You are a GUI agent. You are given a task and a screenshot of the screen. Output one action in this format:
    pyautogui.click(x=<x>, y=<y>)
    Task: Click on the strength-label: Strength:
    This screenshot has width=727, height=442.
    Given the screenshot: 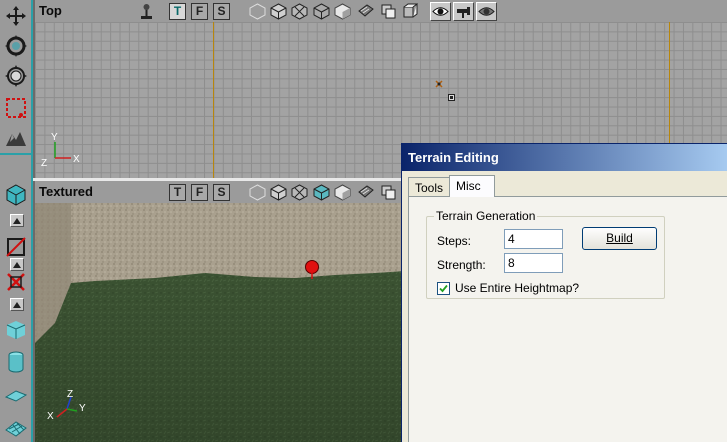 What is the action you would take?
    pyautogui.click(x=461, y=265)
    